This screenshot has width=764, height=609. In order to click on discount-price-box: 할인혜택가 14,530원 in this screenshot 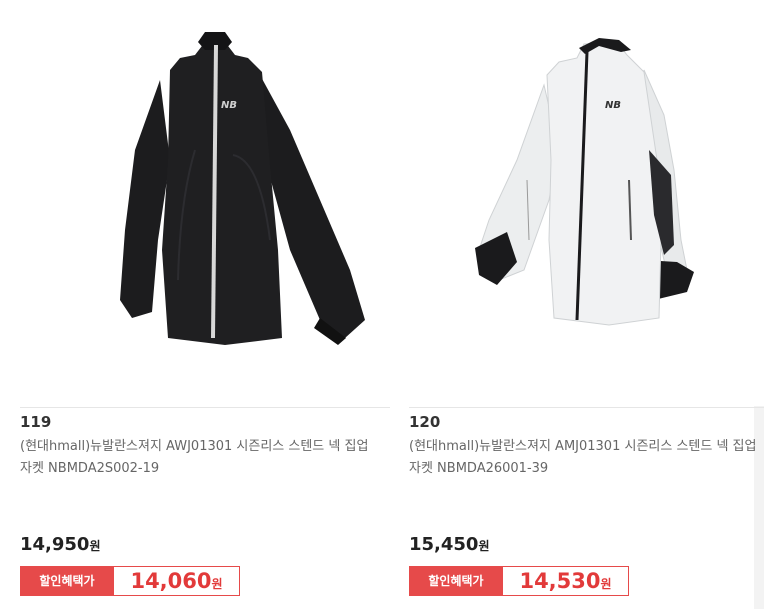, I will do `click(519, 581)`.